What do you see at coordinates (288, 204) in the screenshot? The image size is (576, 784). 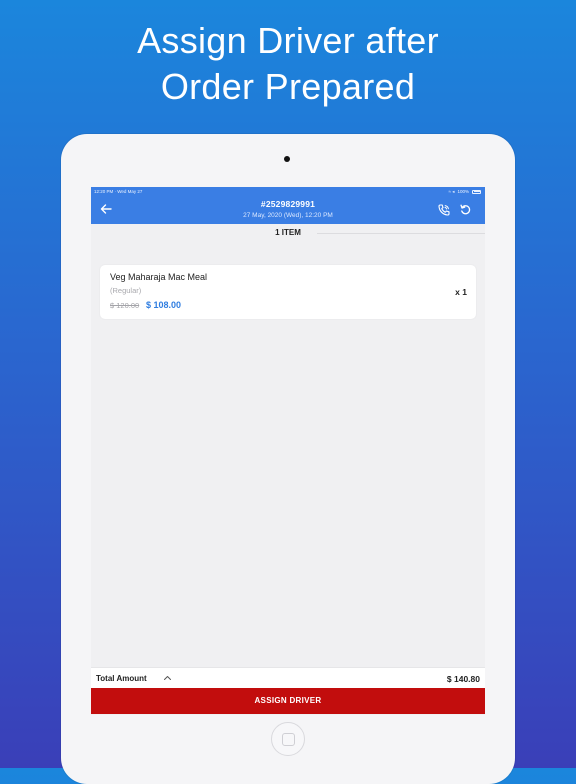 I see `order-number: #2529829991` at bounding box center [288, 204].